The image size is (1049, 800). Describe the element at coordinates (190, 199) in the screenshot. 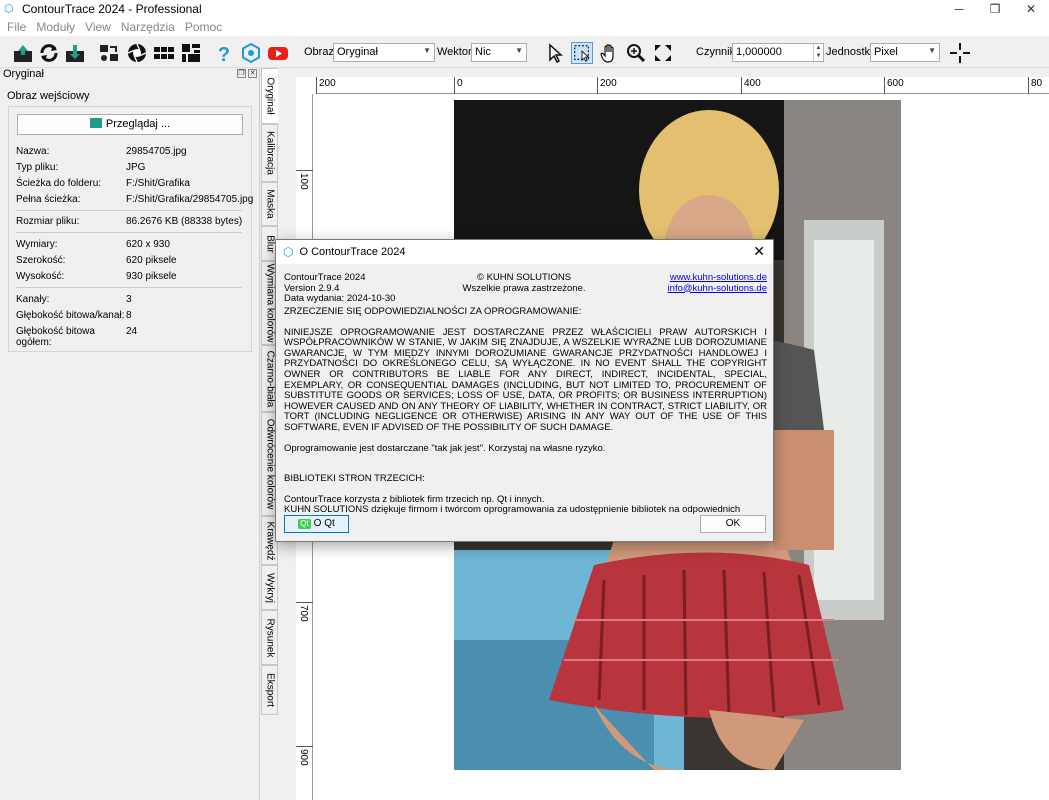

I see `prop-value: F:/Shit/Grafika/29854705.jpg` at that location.